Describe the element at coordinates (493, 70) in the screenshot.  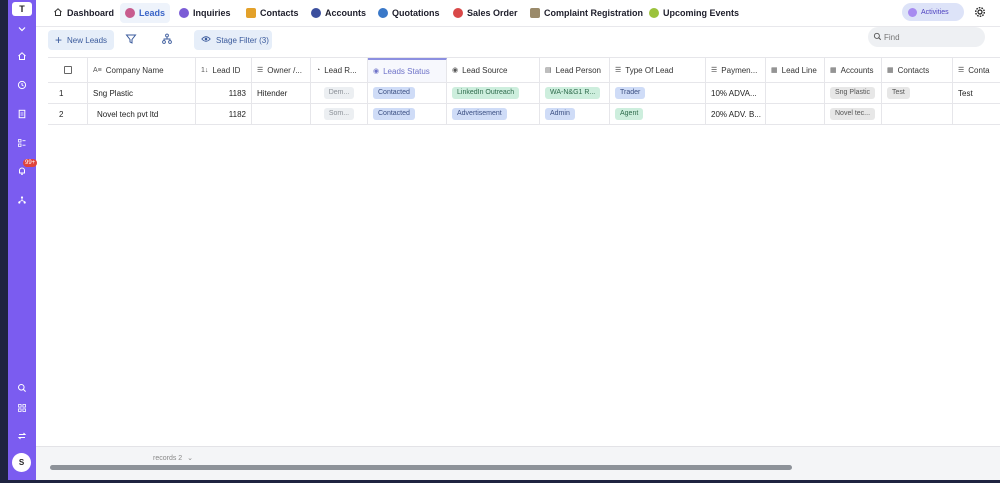
I see `column-header-lead-source: ◉ Lead Source` at that location.